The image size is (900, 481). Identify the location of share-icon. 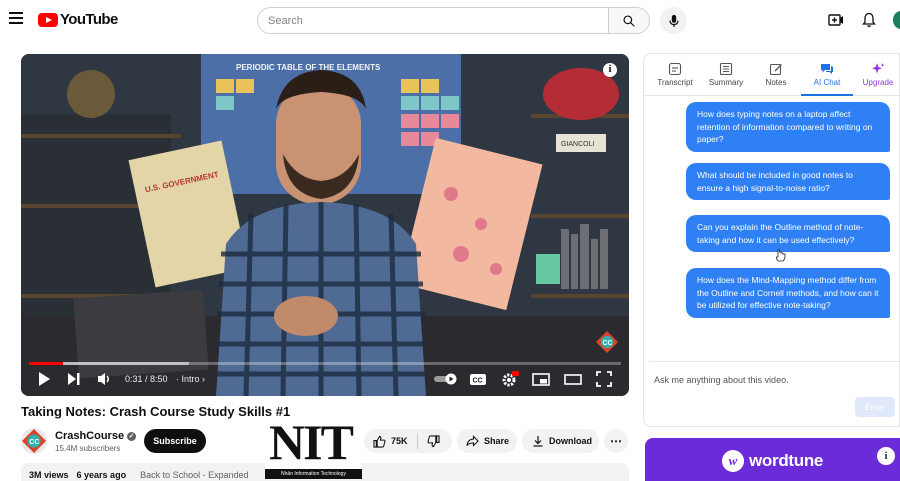
(472, 441).